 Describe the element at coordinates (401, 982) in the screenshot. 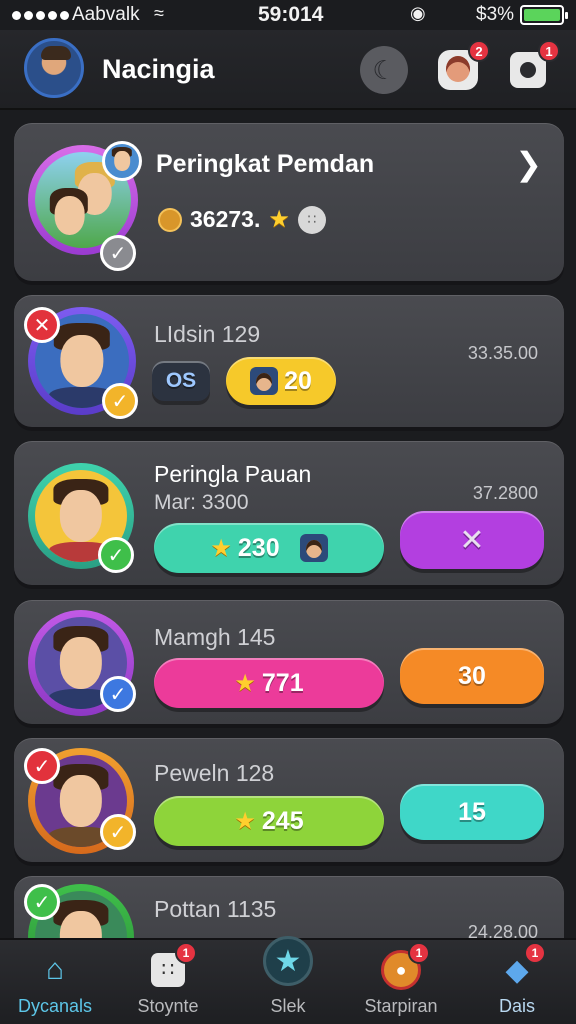

I see `tab-starpiran: ● 1 Starpiran` at that location.